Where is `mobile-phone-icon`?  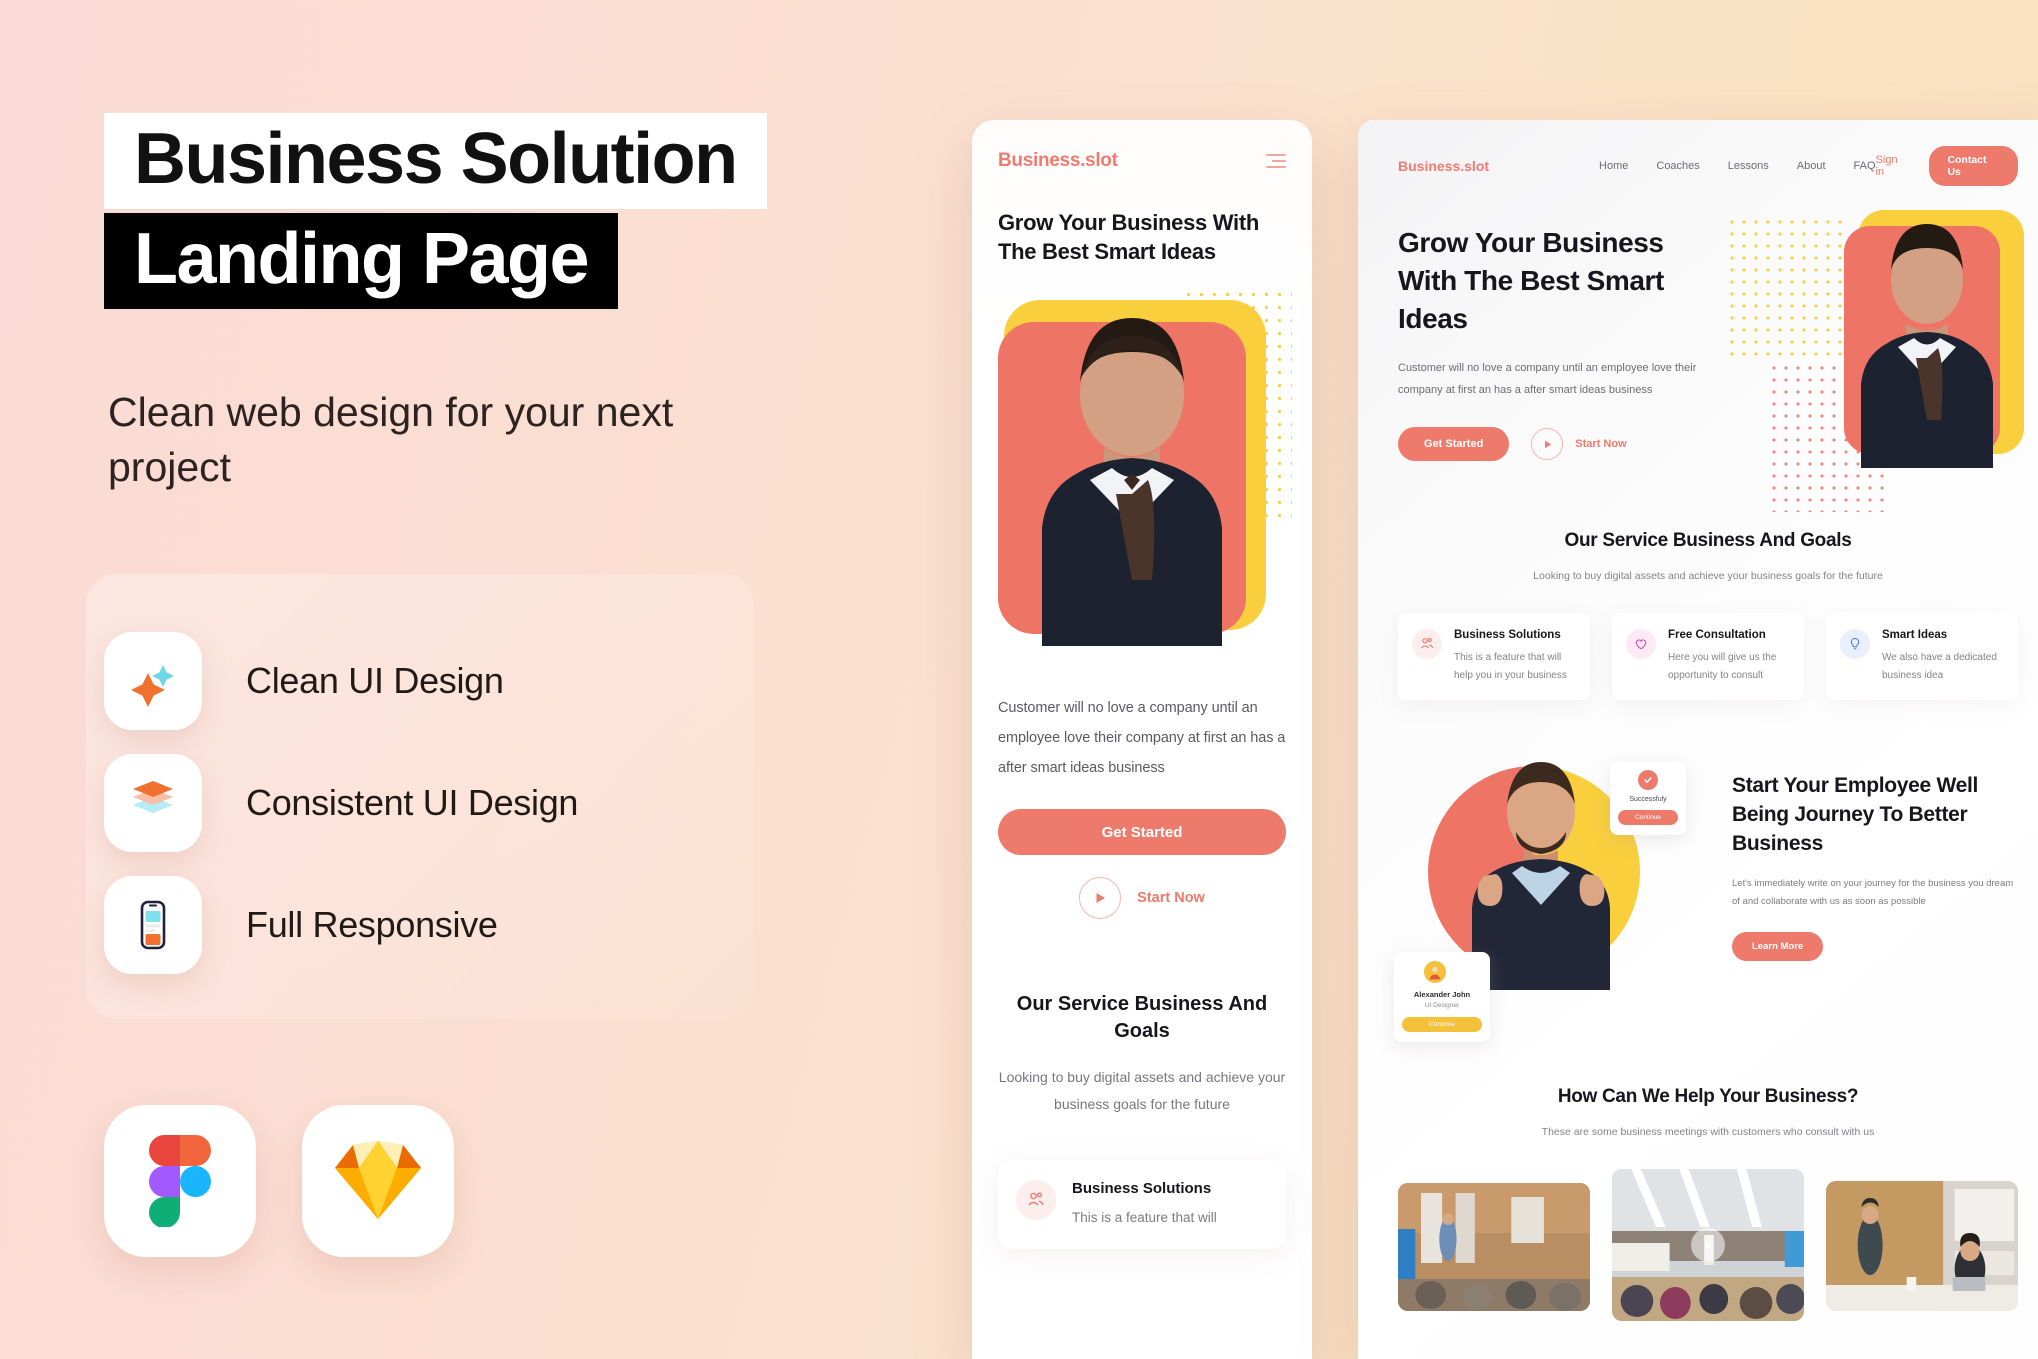
mobile-phone-icon is located at coordinates (153, 925).